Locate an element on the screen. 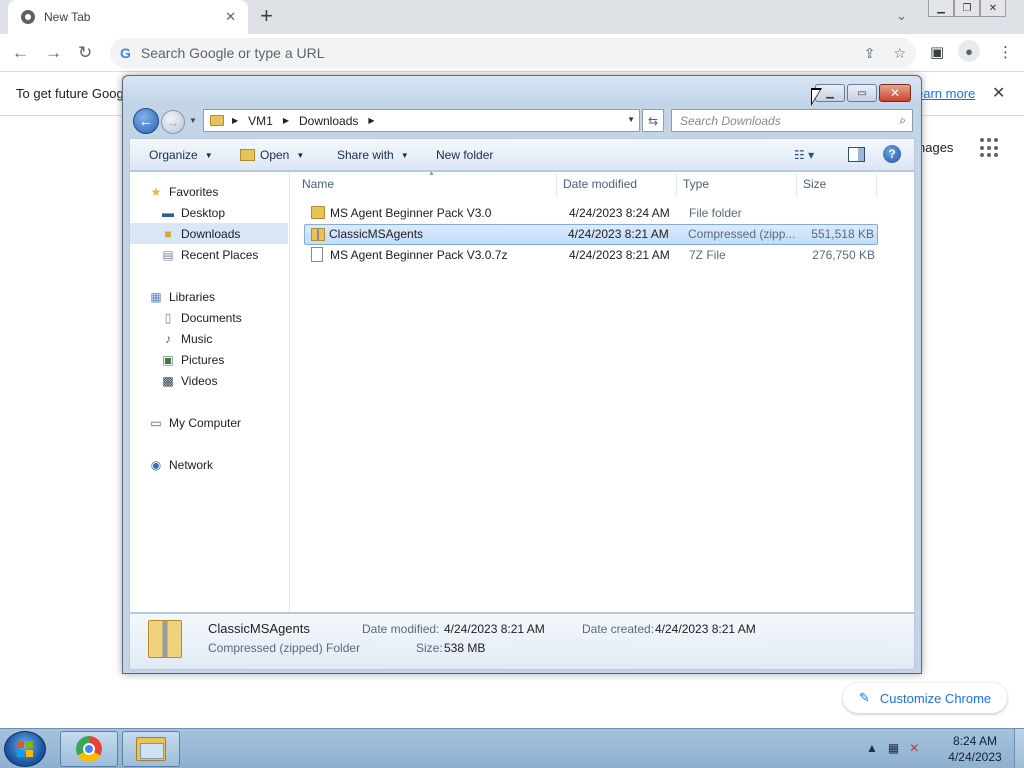 The image size is (1024, 768). organize-button: Organize ▼ is located at coordinates (181, 155).